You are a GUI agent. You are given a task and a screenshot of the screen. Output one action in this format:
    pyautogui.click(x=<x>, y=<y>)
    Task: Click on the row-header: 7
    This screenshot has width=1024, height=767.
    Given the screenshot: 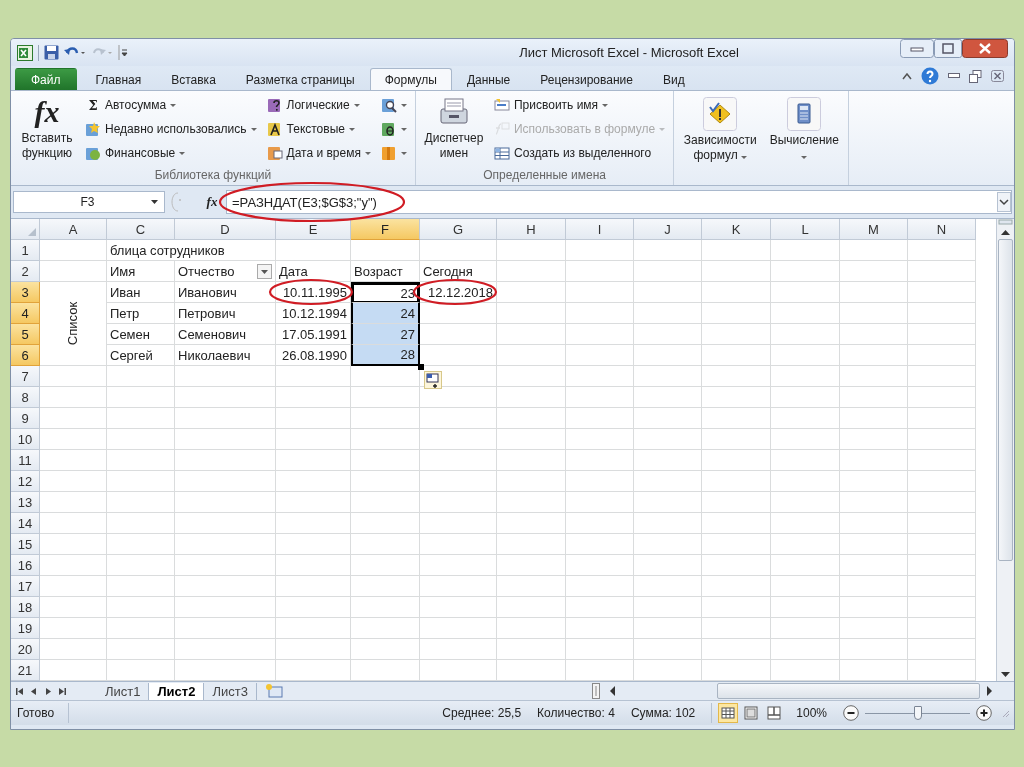 What is the action you would take?
    pyautogui.click(x=25, y=376)
    